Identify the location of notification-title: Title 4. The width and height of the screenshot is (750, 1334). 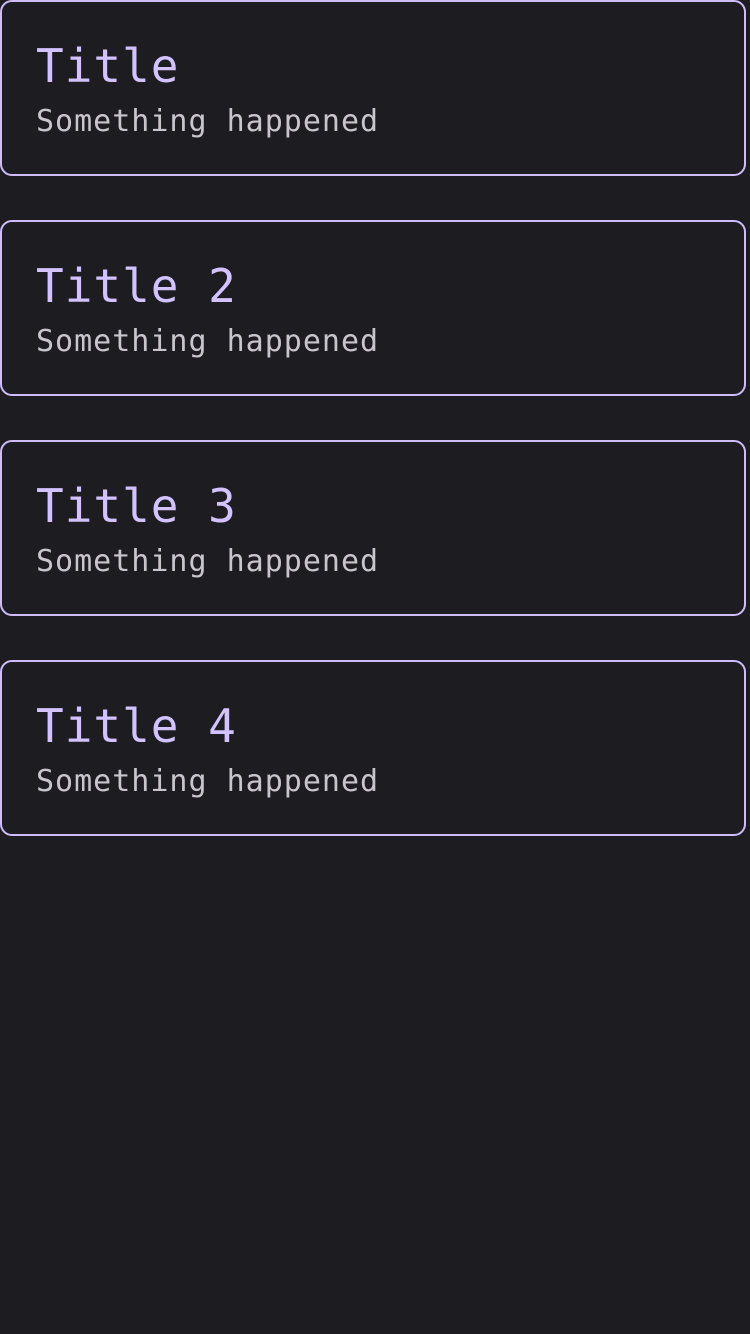
(136, 726).